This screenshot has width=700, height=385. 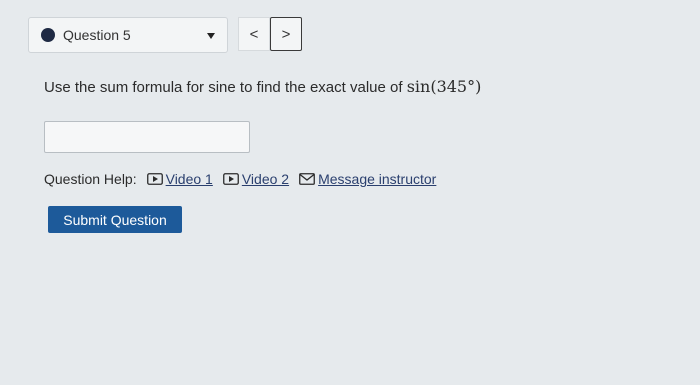 I want to click on video-2-link: Video 2, so click(x=256, y=179).